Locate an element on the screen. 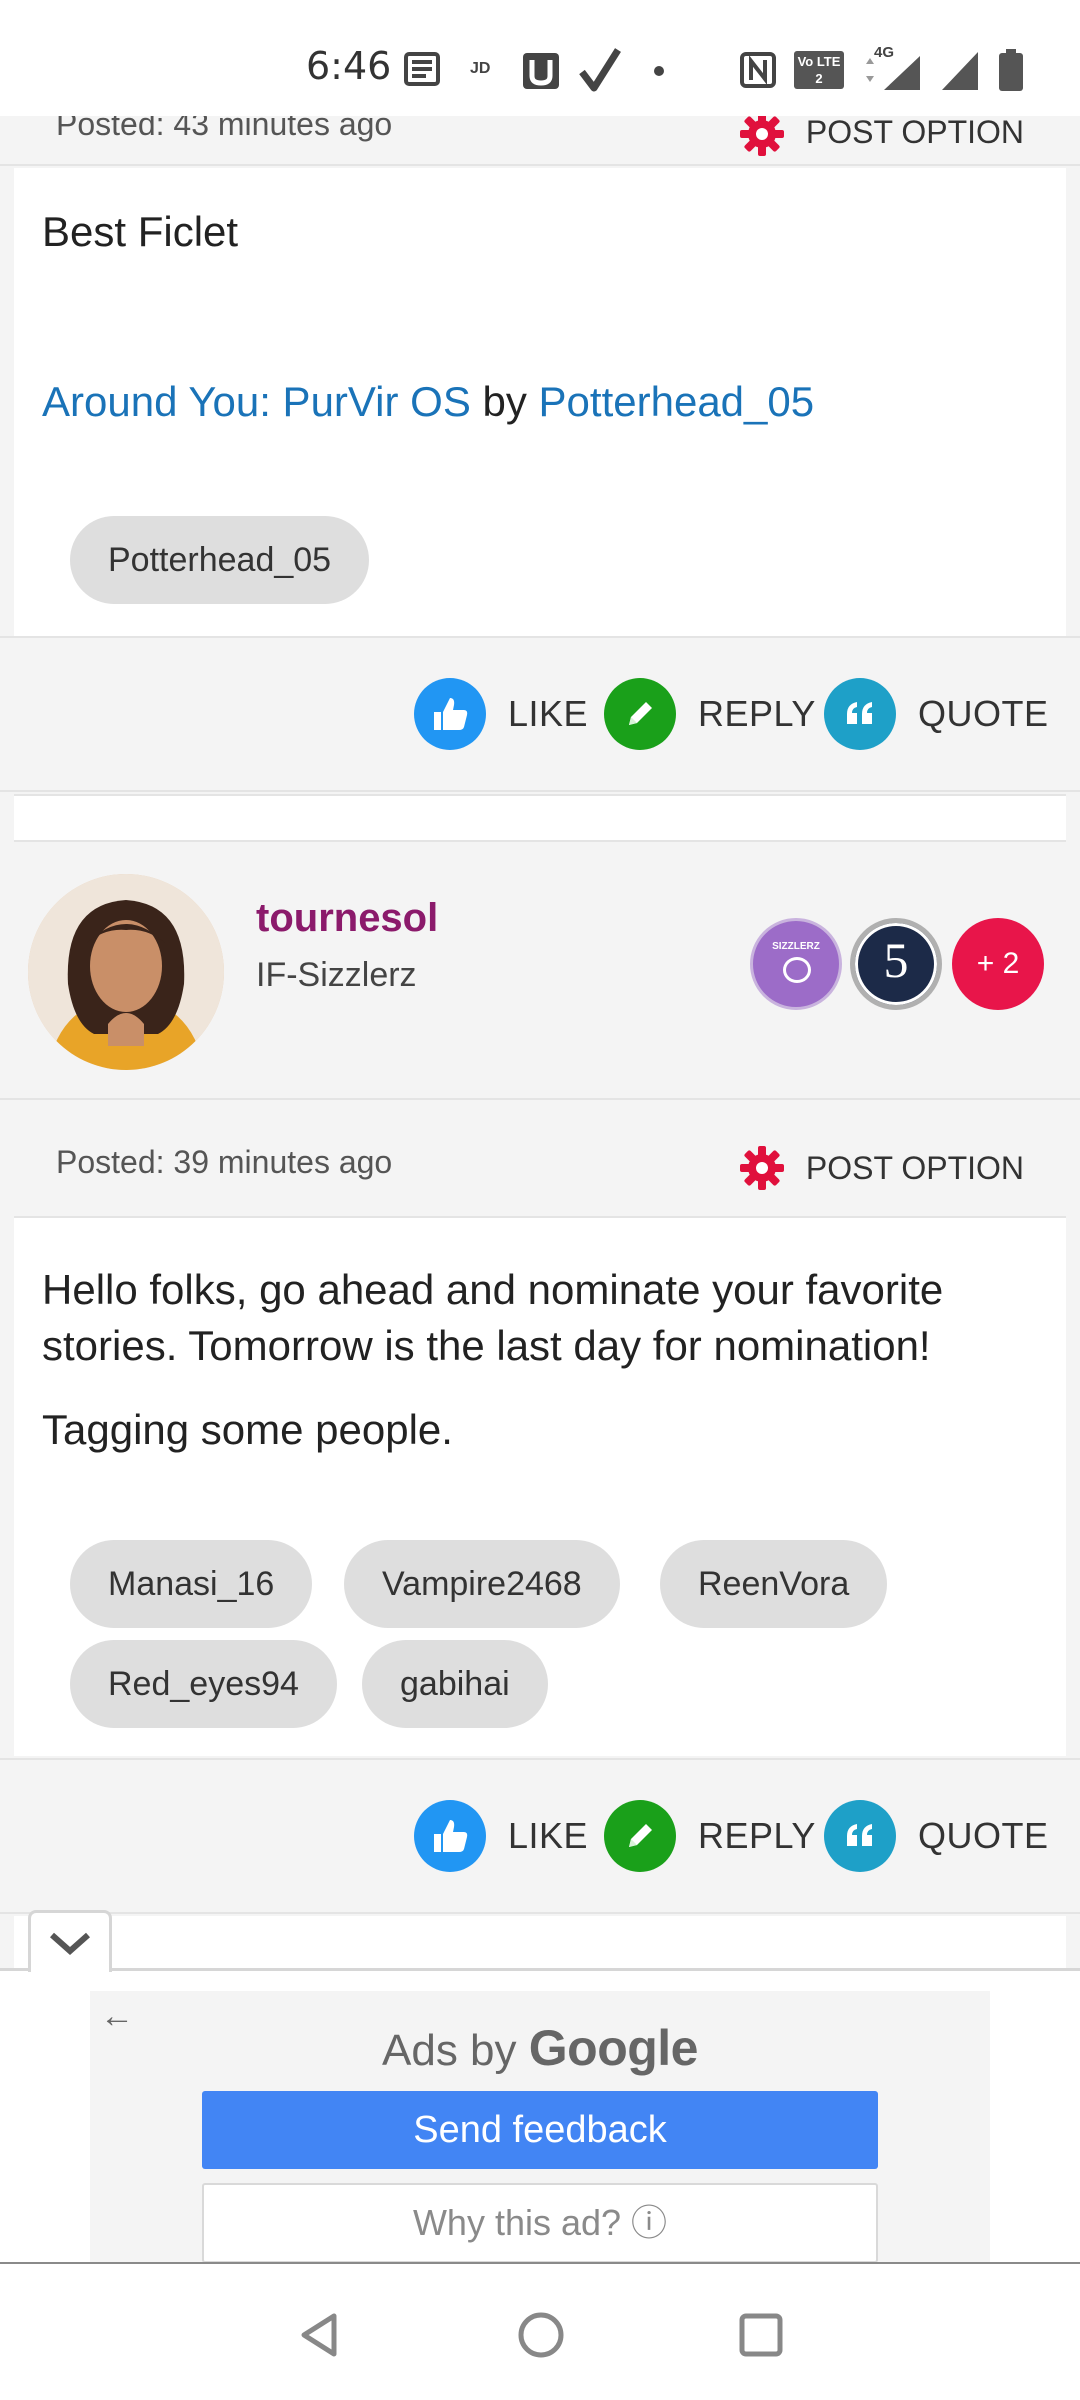  back-nav-icon is located at coordinates (321, 2335).